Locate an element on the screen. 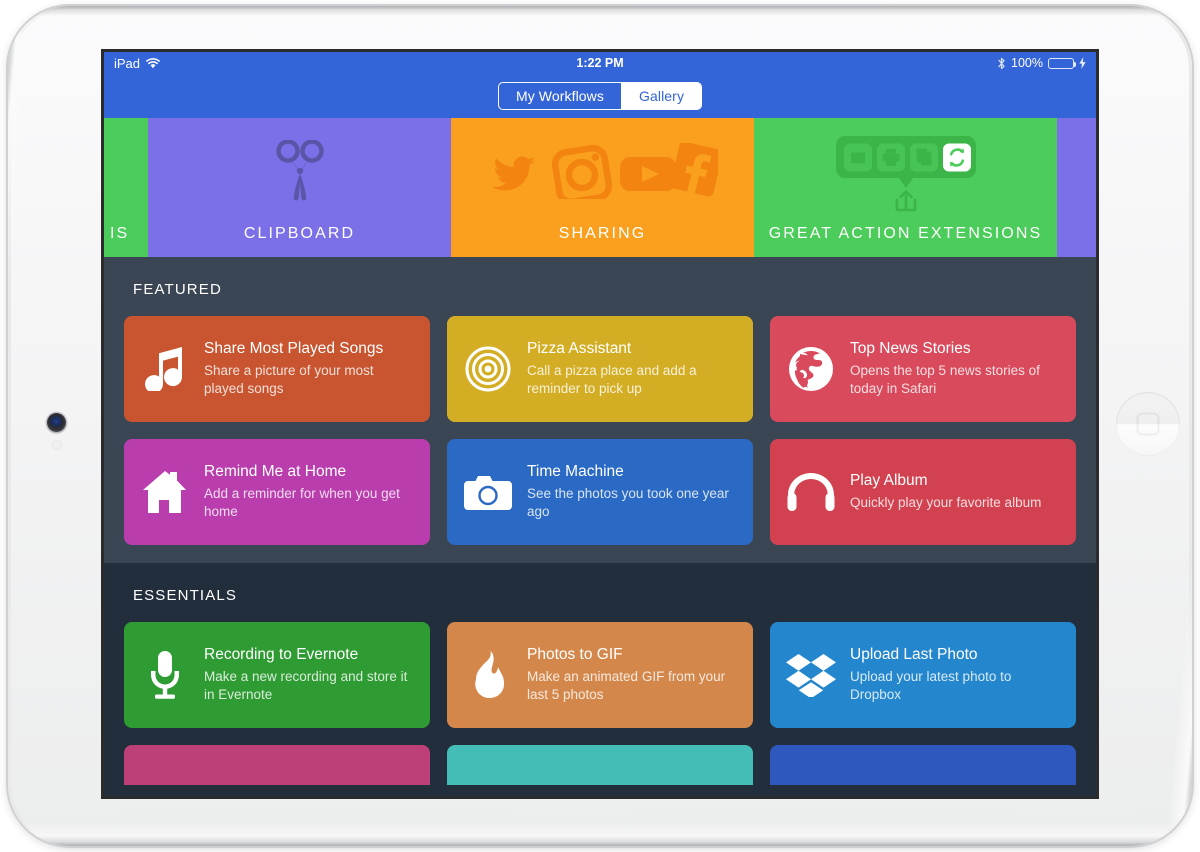 The height and width of the screenshot is (852, 1200). ambient-light-sensor-icon is located at coordinates (57, 445).